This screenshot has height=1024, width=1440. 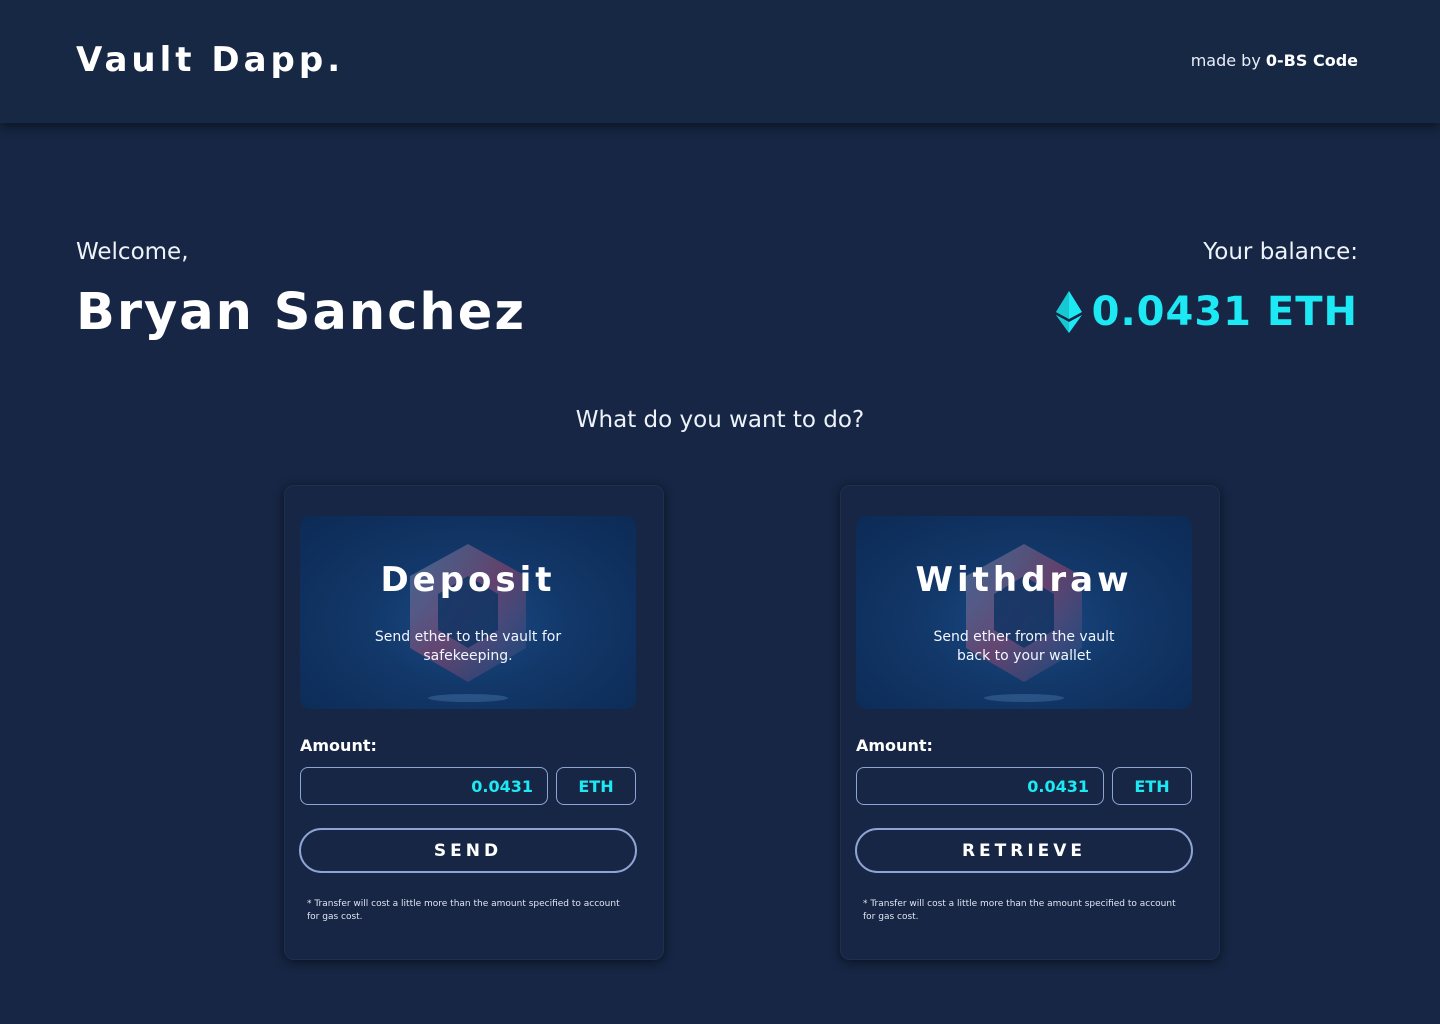 I want to click on deposit-description: Send ether to the vault for safekeeping., so click(x=468, y=646).